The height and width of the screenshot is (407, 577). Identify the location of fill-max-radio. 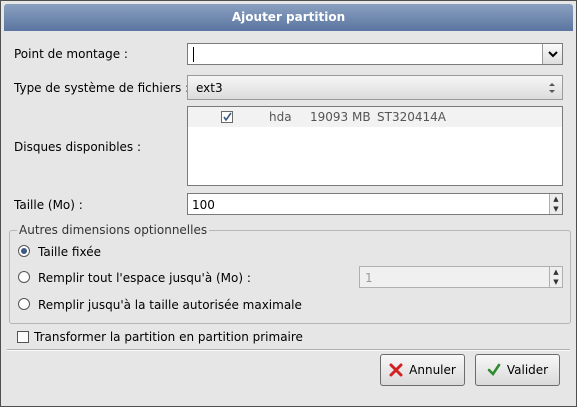
(24, 304).